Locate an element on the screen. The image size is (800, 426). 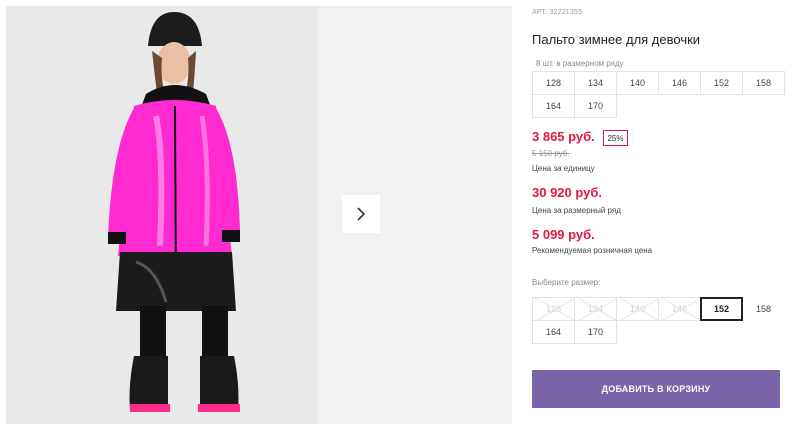
pack-price: 30 920 руб. is located at coordinates (567, 192).